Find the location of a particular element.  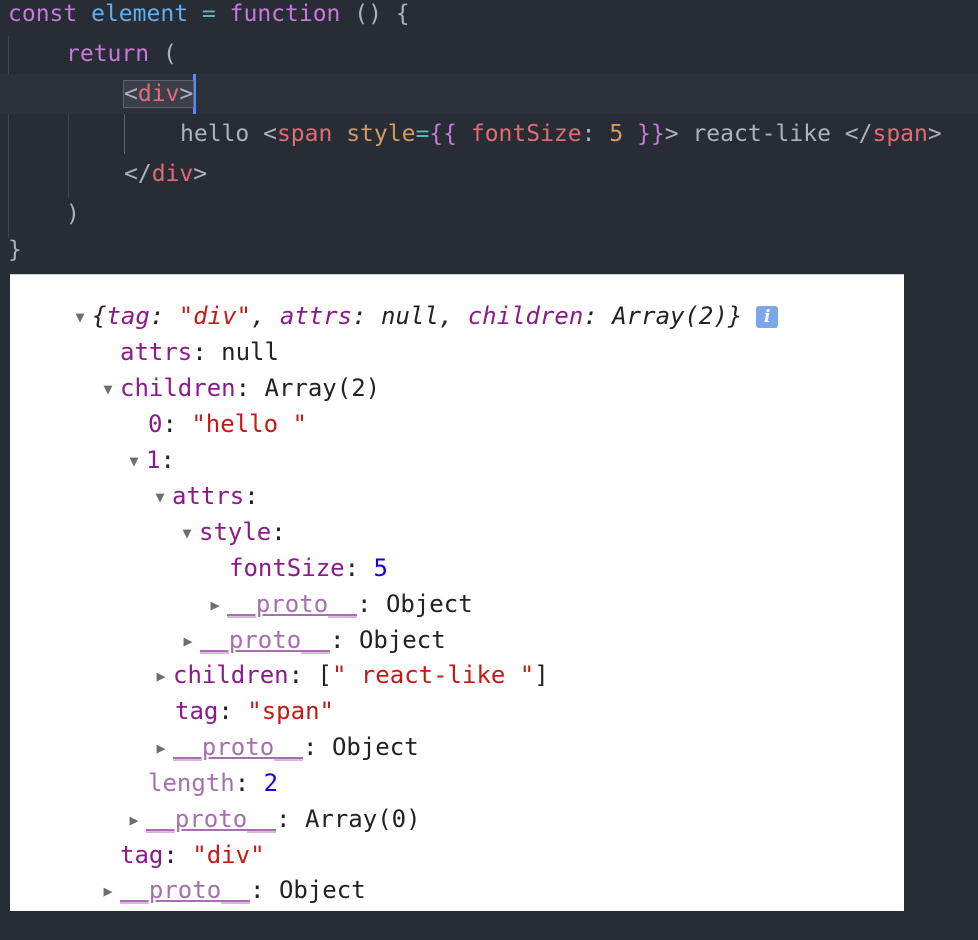

brace: } is located at coordinates (735, 316).